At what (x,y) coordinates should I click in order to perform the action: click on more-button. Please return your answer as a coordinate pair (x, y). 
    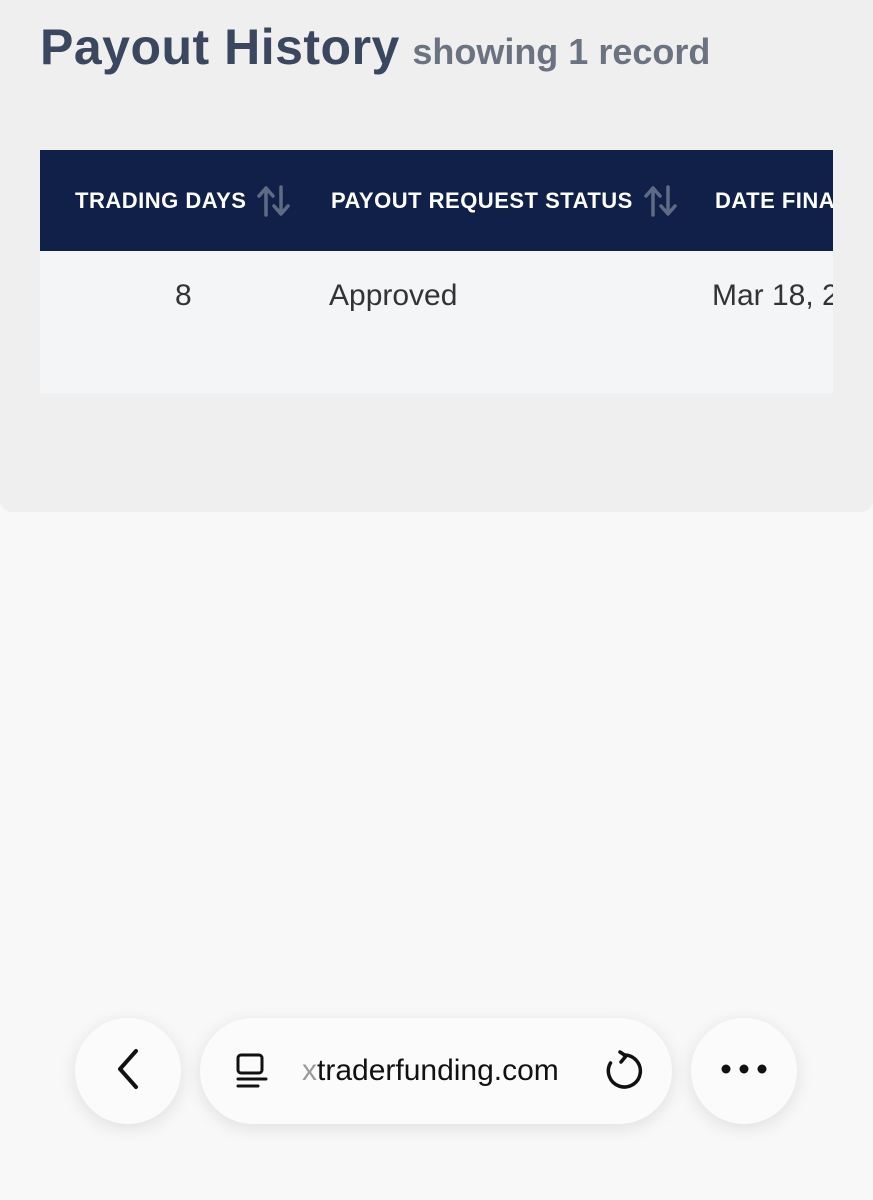
    Looking at the image, I should click on (744, 1071).